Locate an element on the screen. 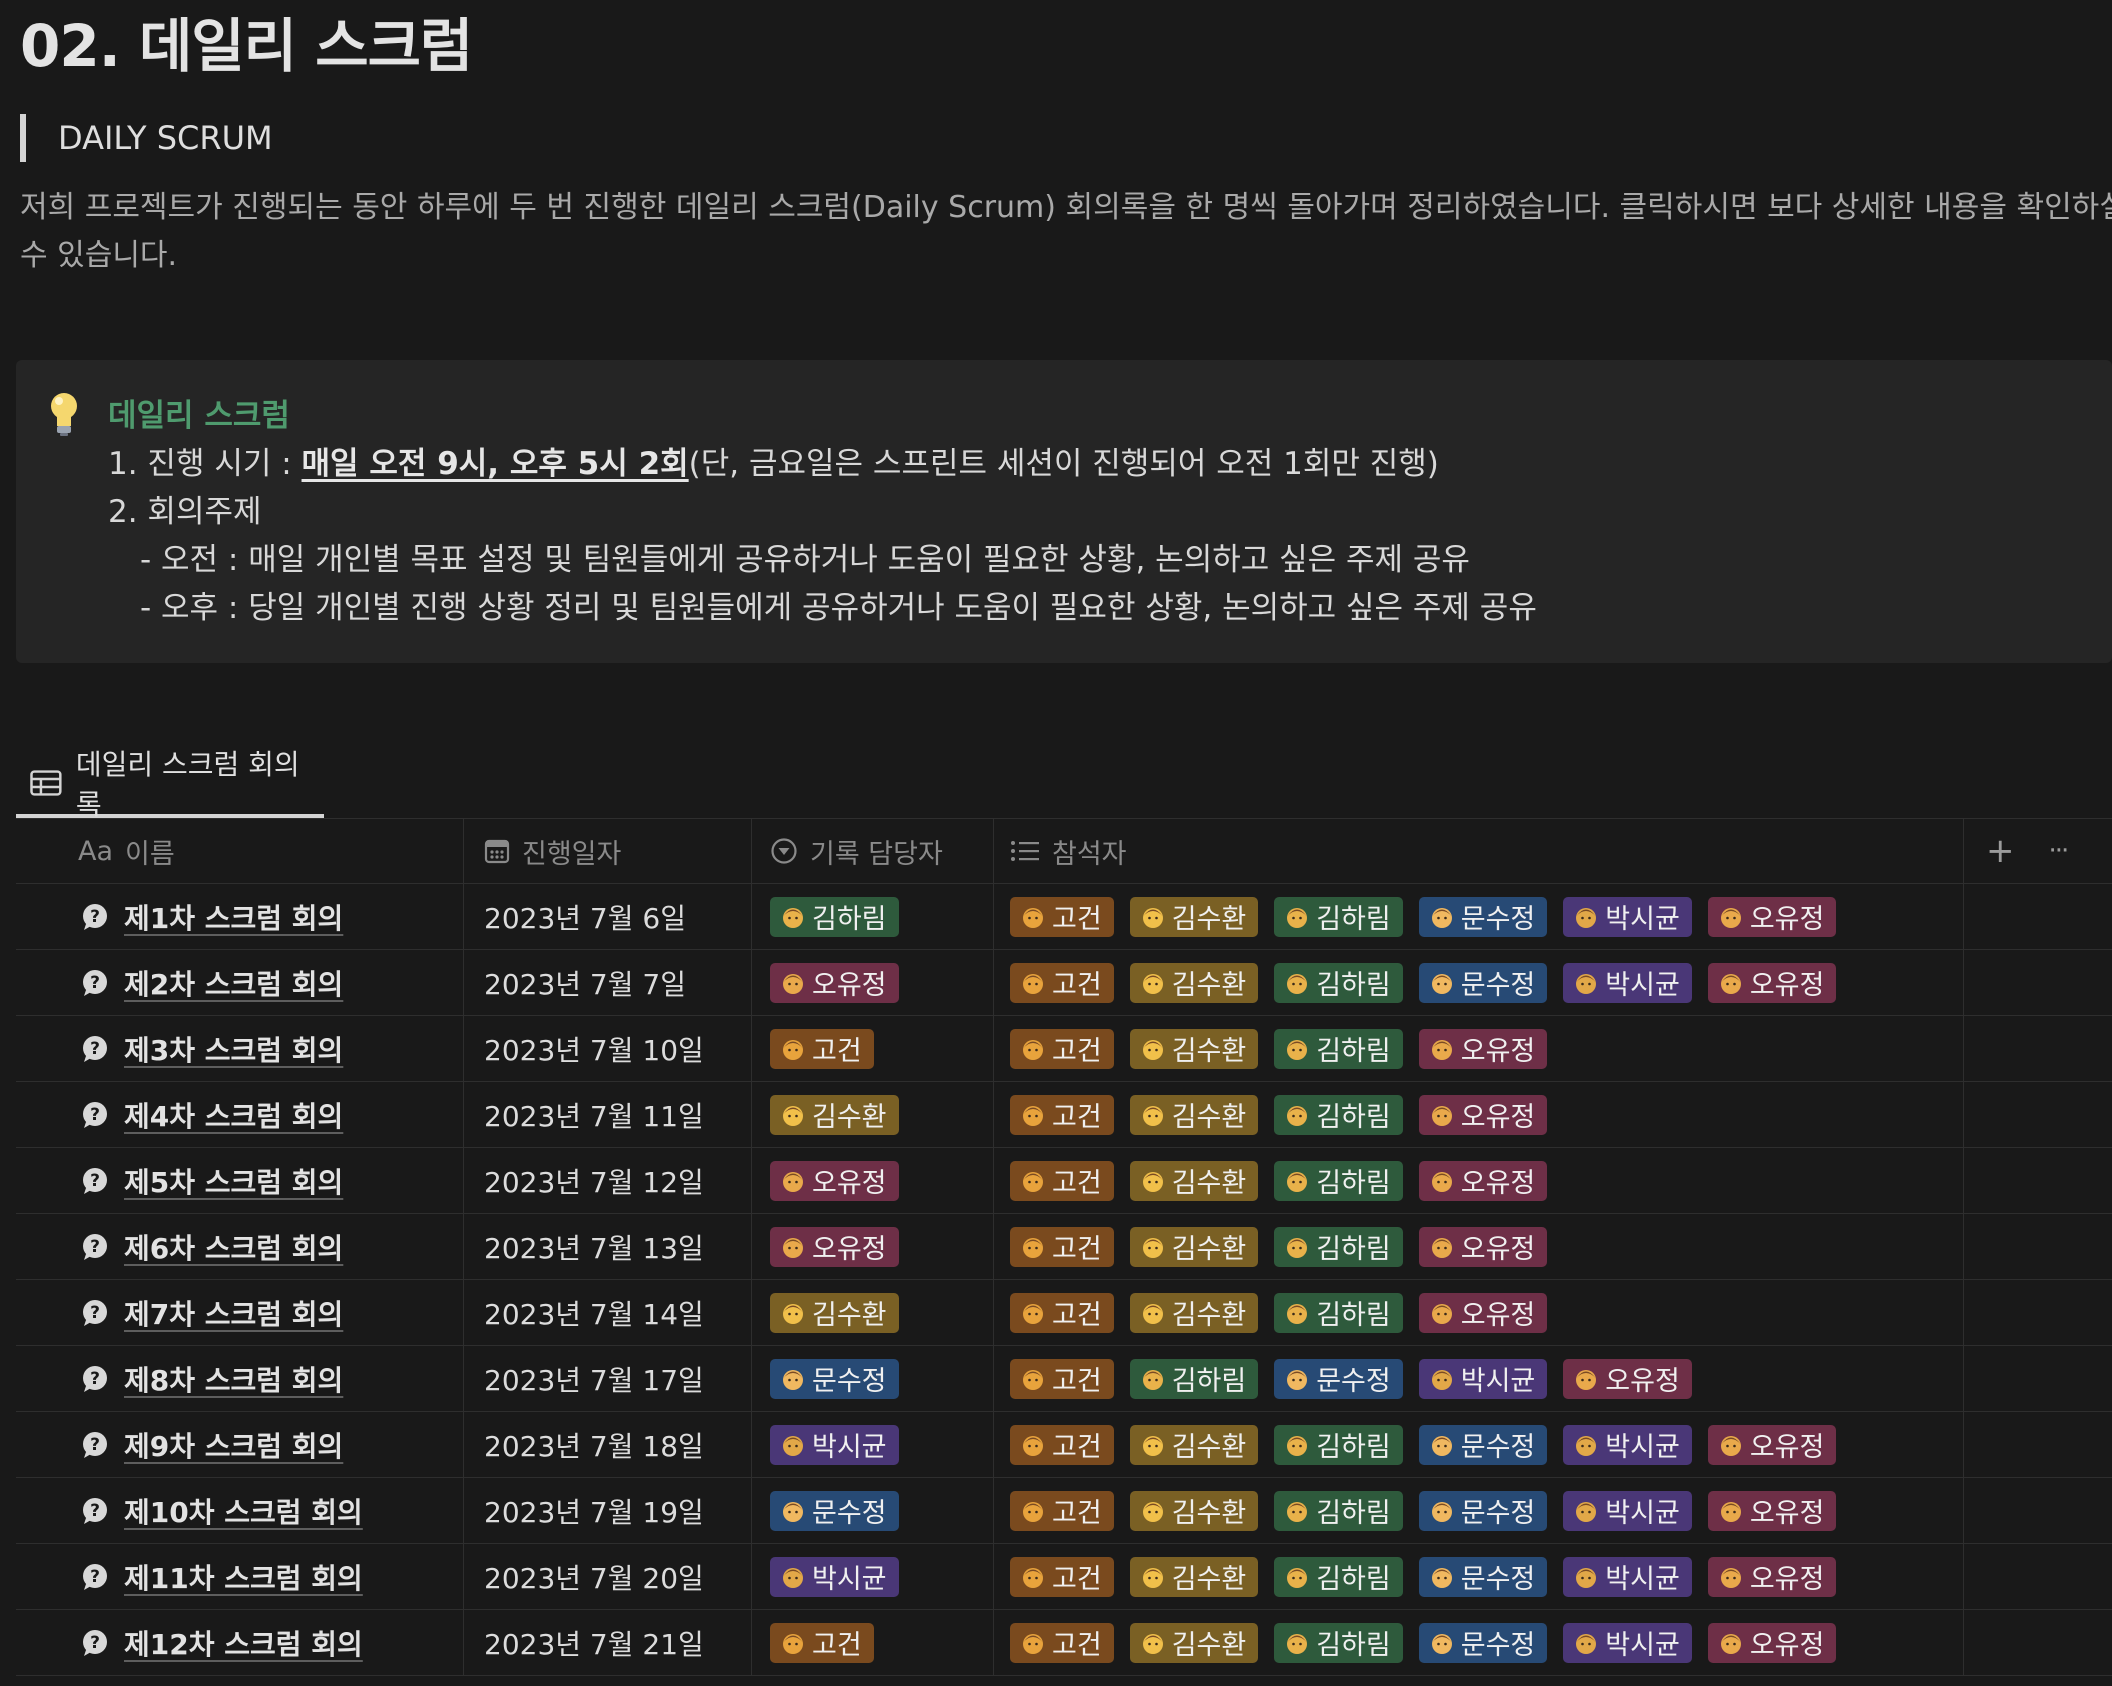  recorder-tag: 김하림 is located at coordinates (834, 916).